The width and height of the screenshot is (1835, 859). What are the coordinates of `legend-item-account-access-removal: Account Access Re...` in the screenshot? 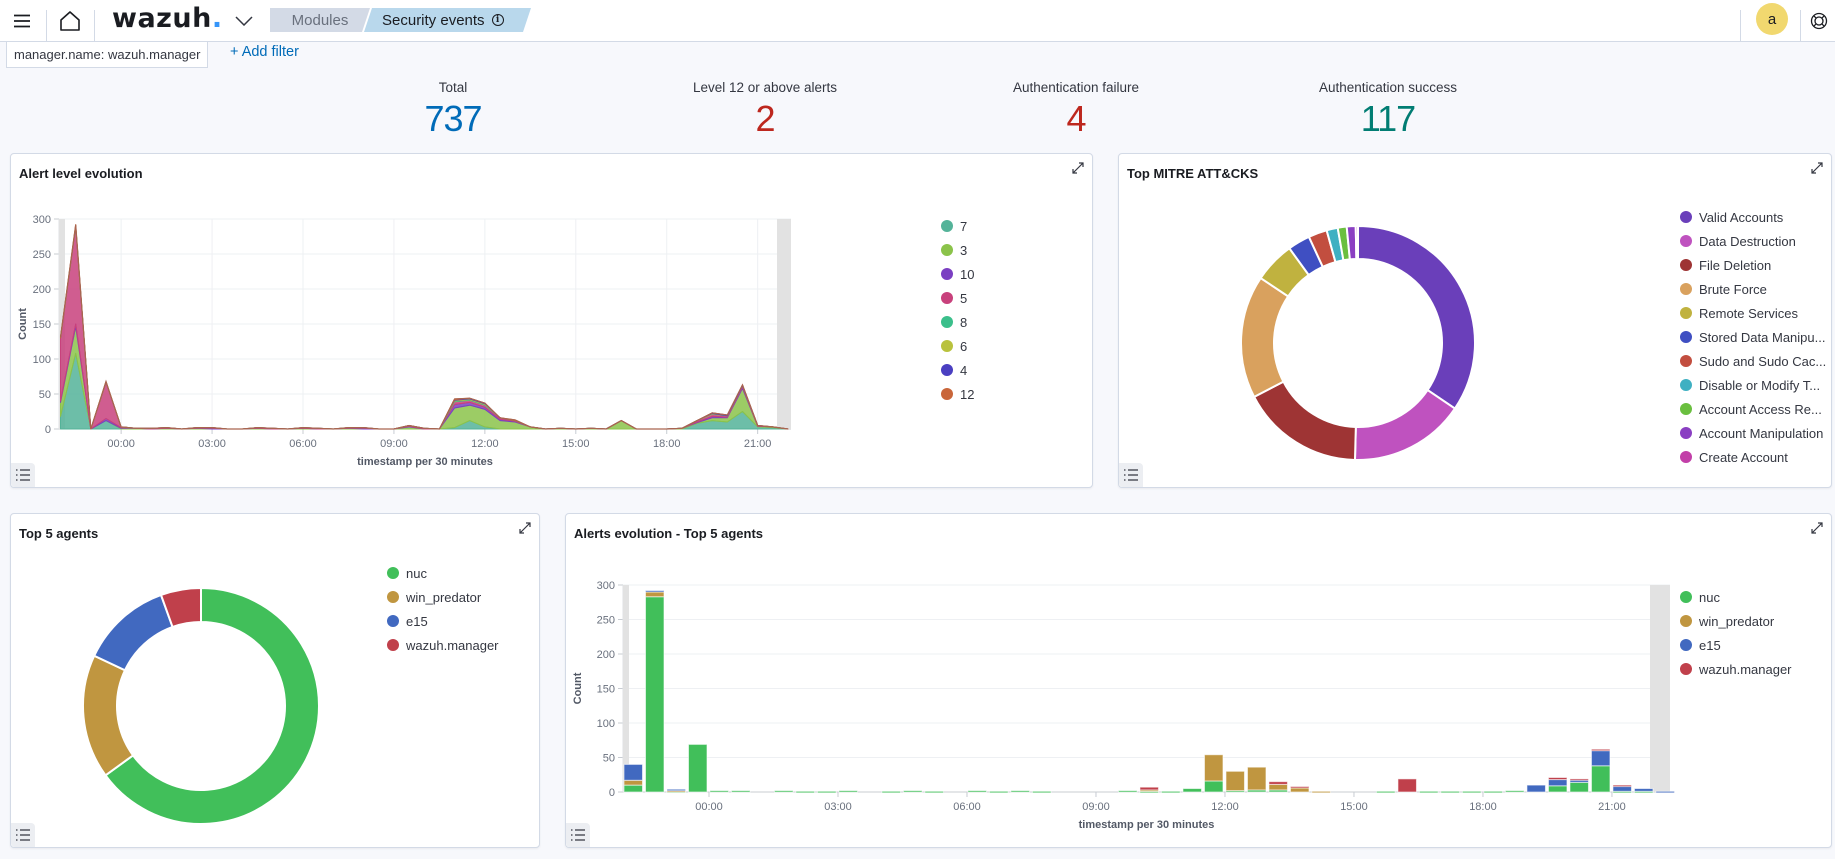 It's located at (1753, 409).